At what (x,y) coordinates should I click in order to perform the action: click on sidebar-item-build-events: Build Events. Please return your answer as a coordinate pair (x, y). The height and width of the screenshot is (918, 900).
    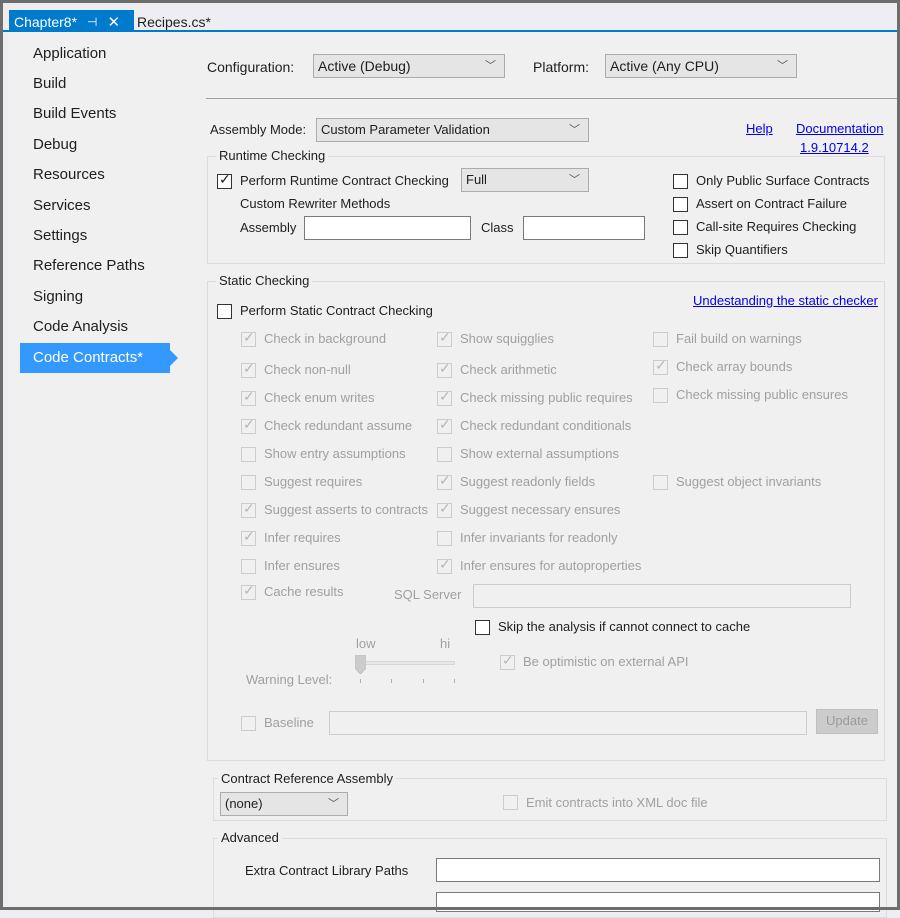
    Looking at the image, I should click on (74, 114).